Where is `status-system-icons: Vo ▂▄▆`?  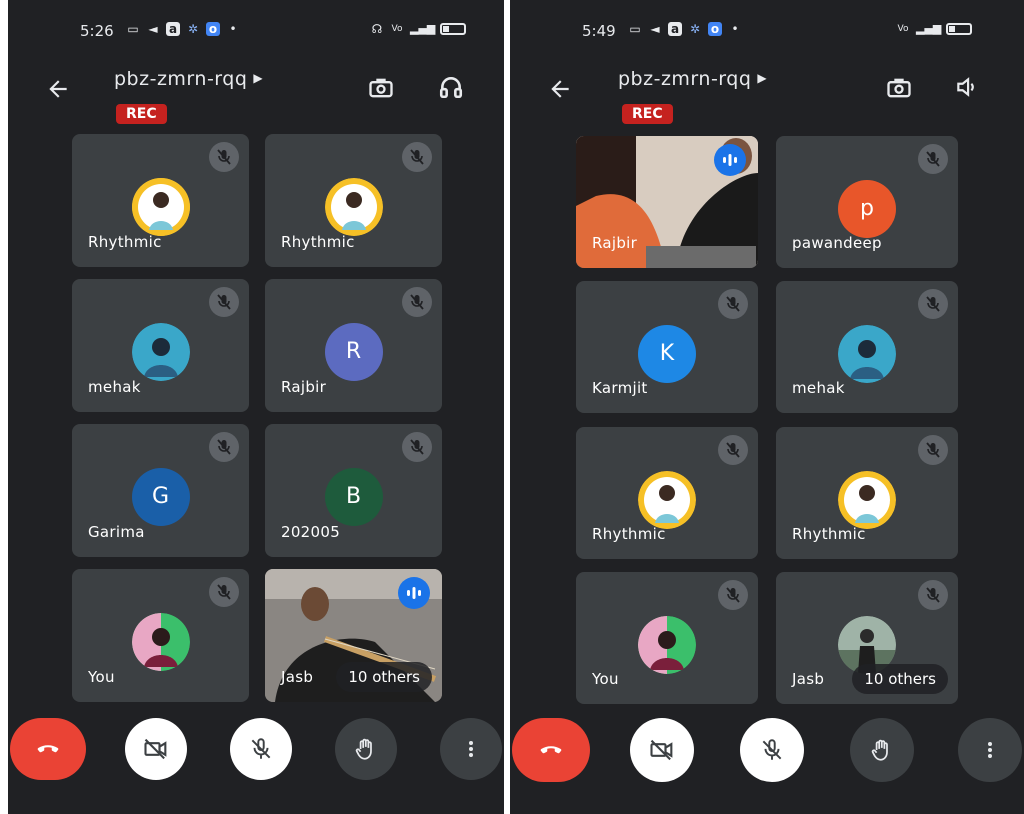 status-system-icons: Vo ▂▄▆ is located at coordinates (934, 29).